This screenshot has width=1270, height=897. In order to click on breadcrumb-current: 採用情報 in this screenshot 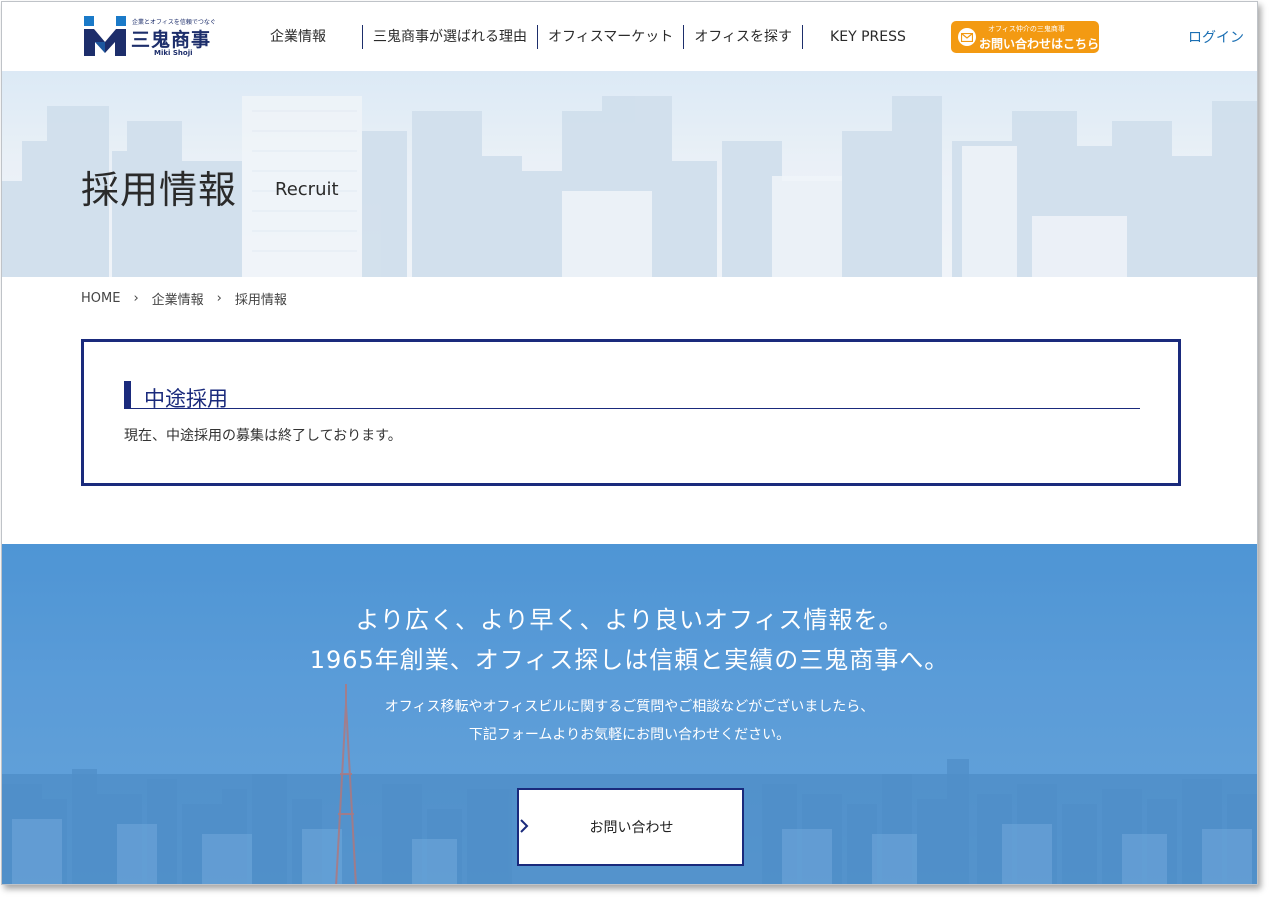, I will do `click(260, 300)`.